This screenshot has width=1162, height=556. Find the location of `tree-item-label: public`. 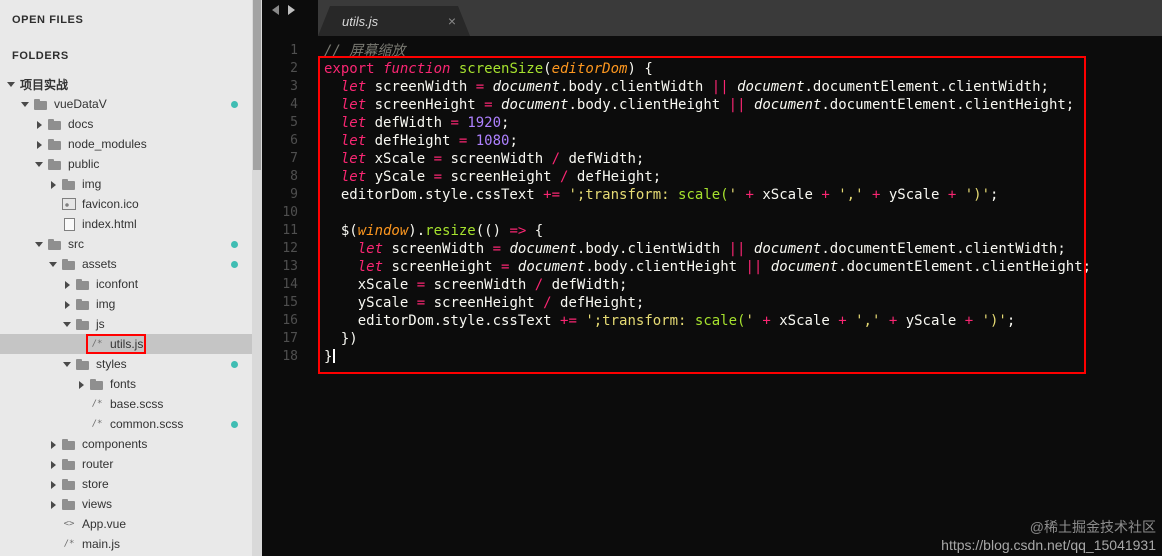

tree-item-label: public is located at coordinates (84, 164).